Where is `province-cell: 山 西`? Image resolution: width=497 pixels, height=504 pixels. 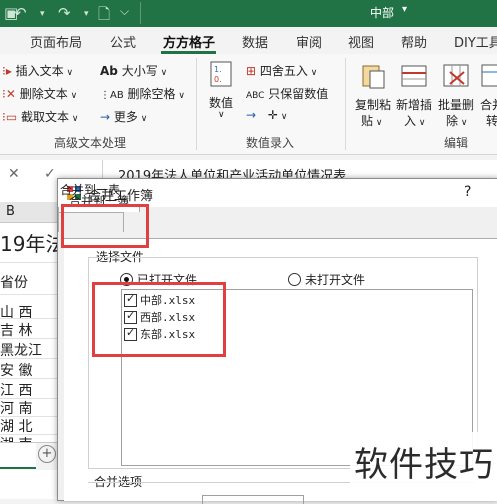 province-cell: 山 西 is located at coordinates (29, 312).